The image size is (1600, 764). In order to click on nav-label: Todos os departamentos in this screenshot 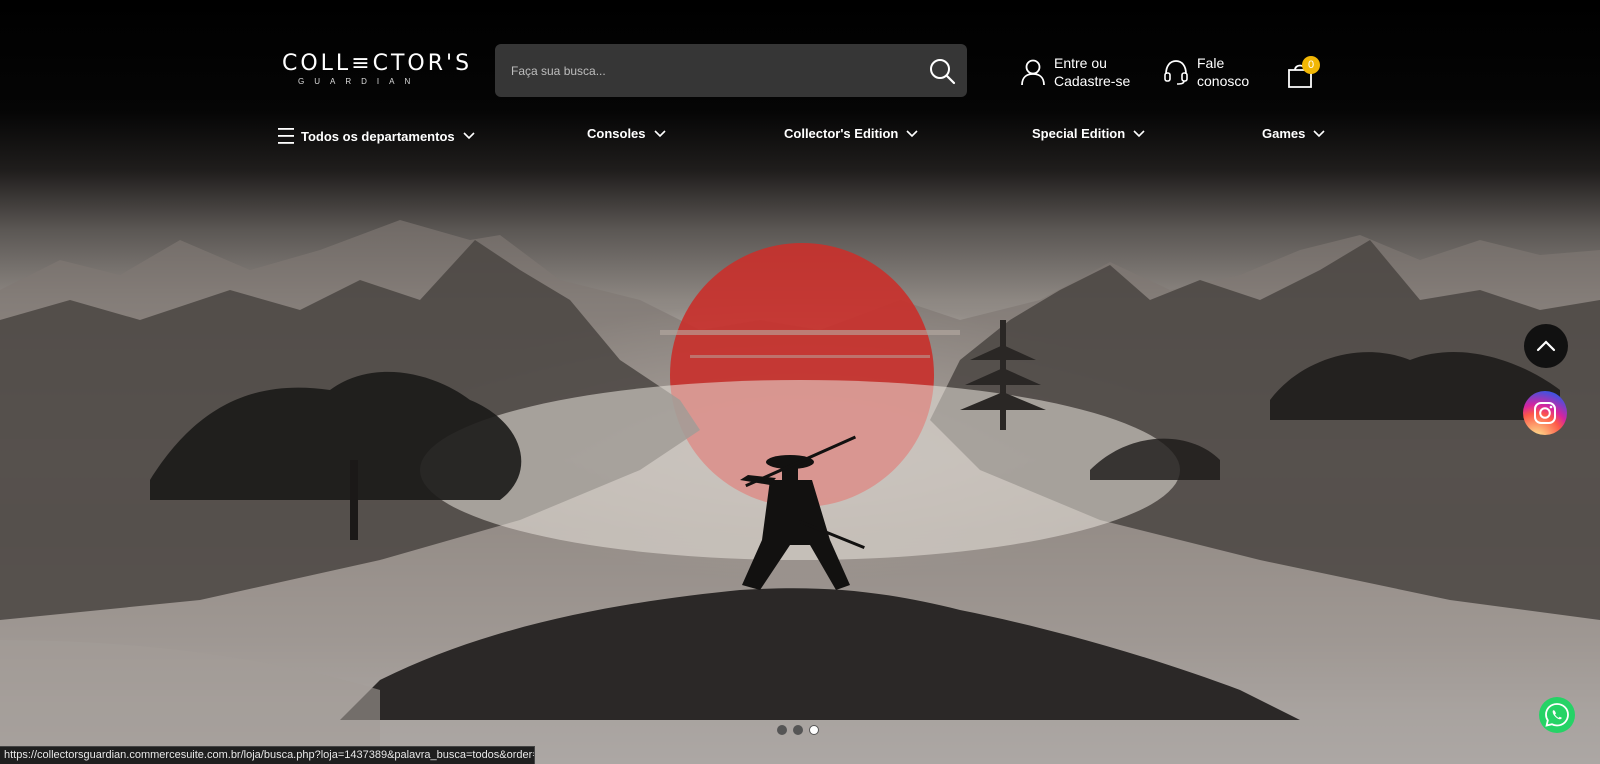, I will do `click(378, 136)`.